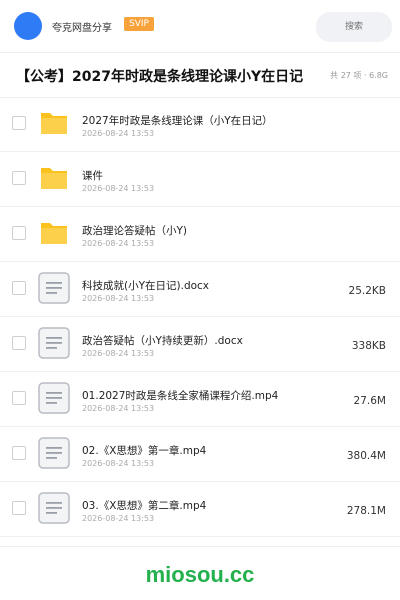 The height and width of the screenshot is (600, 400). I want to click on list-item: 03.《X思想》第二章.mp4 2026-08-24 13:53 278.1M, so click(200, 509).